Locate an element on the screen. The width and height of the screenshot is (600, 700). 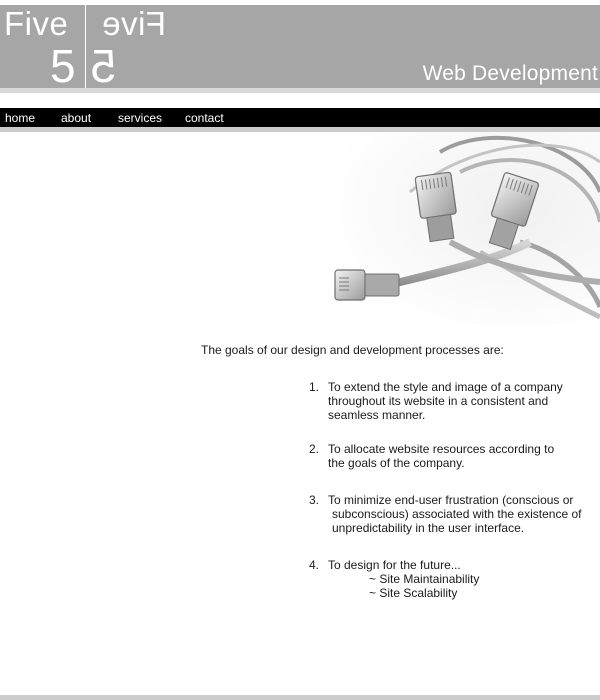
logo-numeral: 5 is located at coordinates (63, 64).